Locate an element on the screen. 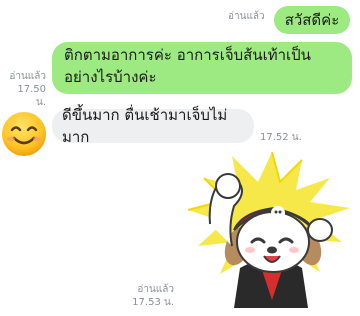 Image resolution: width=360 pixels, height=316 pixels. message-time: 17.53 น. is located at coordinates (153, 302).